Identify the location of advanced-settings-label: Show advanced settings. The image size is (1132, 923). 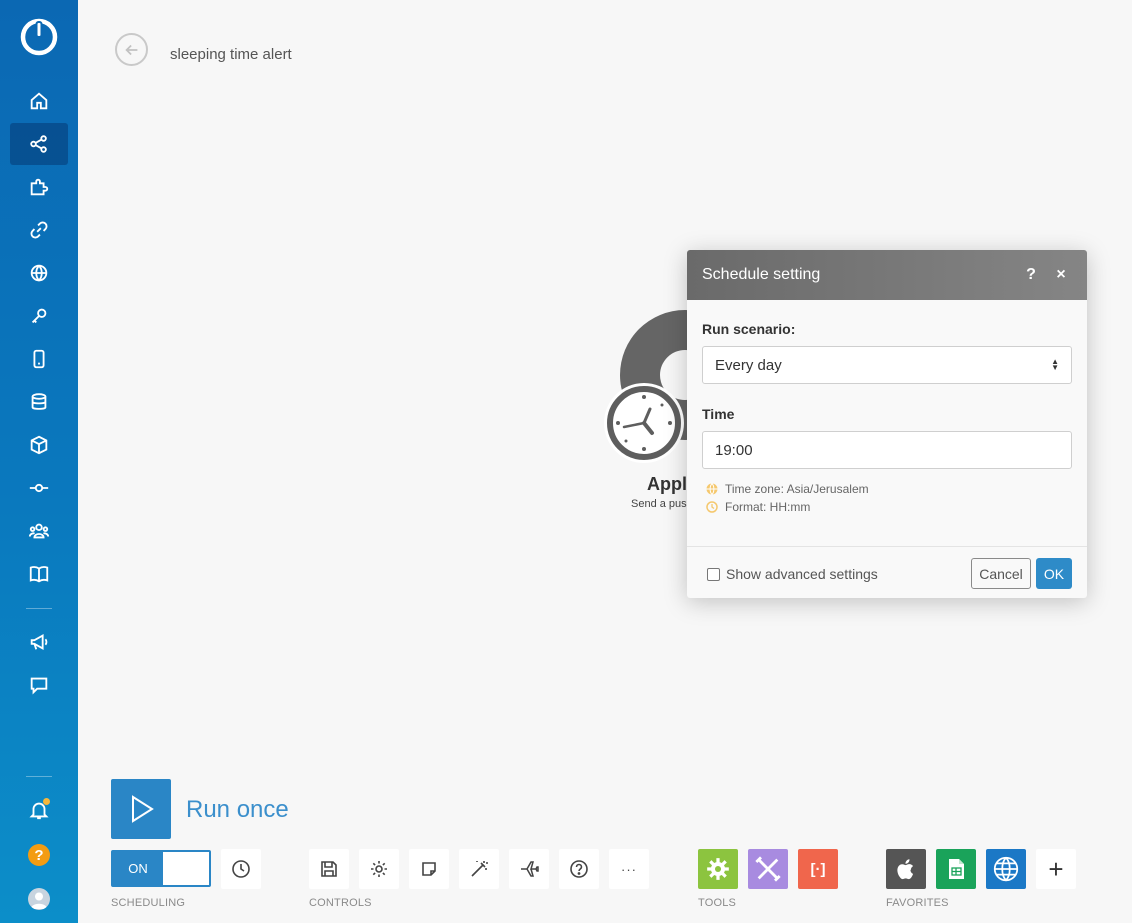
(802, 574).